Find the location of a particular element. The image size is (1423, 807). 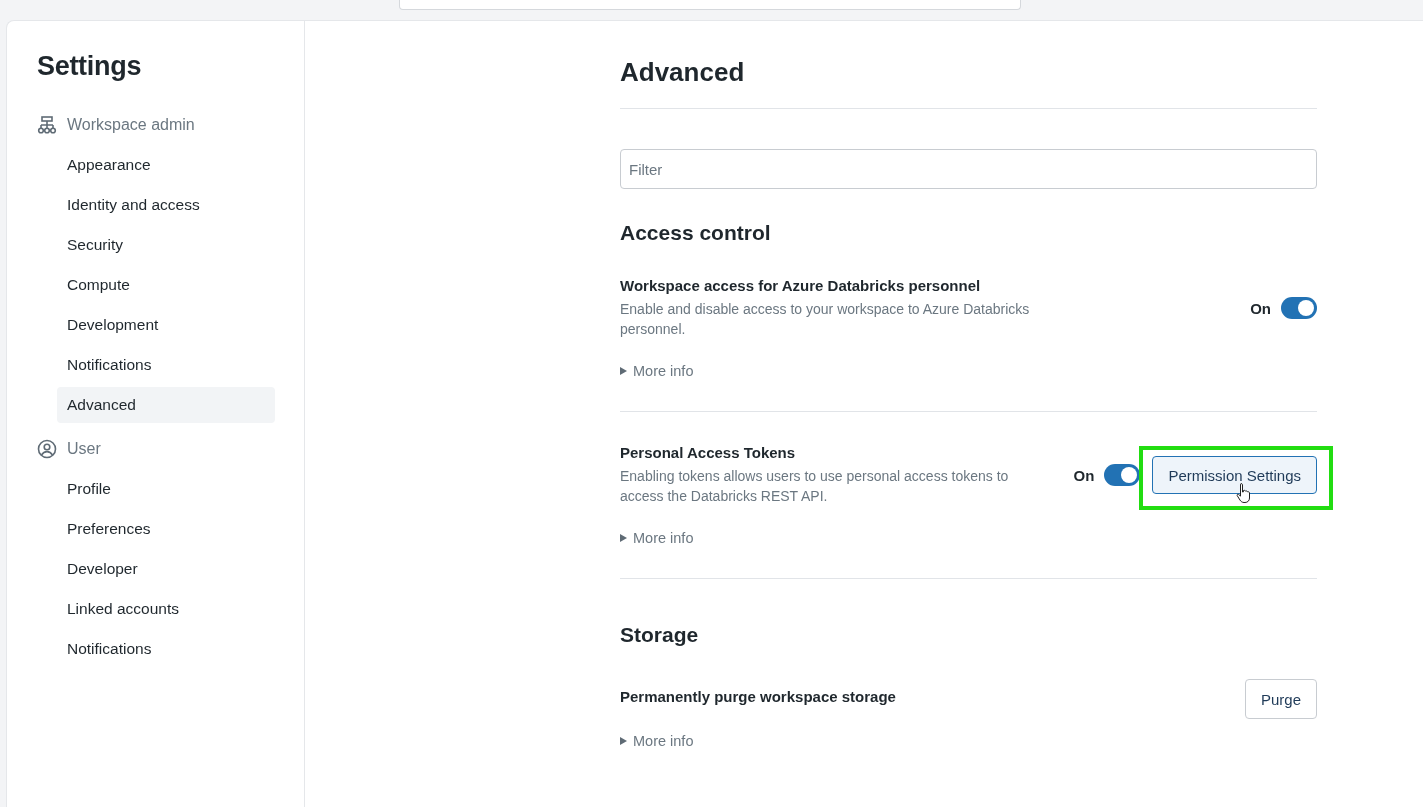

hand-cursor-icon is located at coordinates (1244, 493).